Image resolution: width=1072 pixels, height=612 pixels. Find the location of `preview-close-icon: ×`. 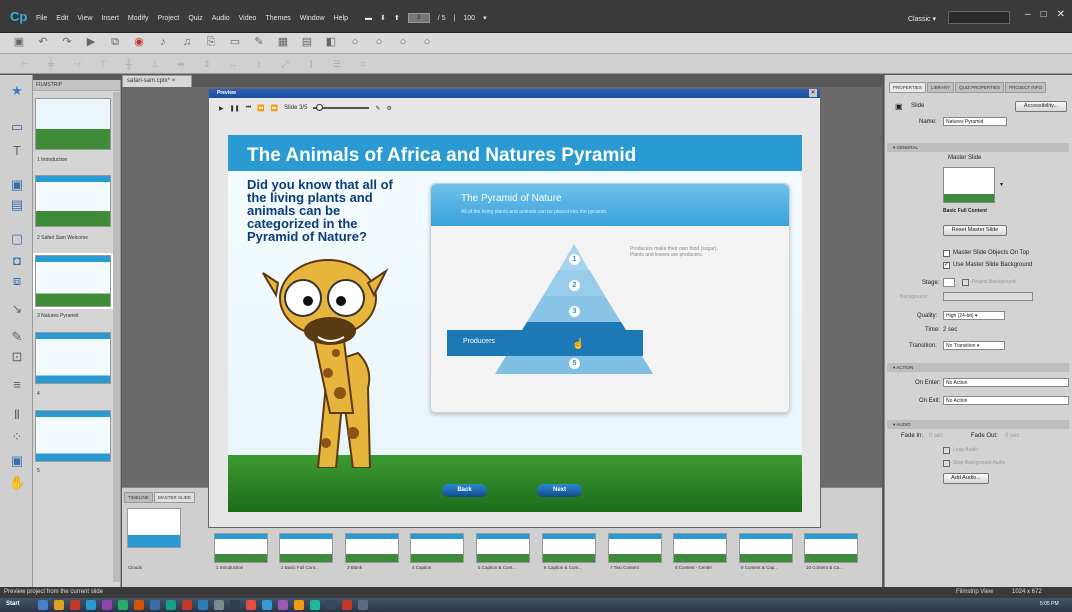

preview-close-icon: × is located at coordinates (813, 93).